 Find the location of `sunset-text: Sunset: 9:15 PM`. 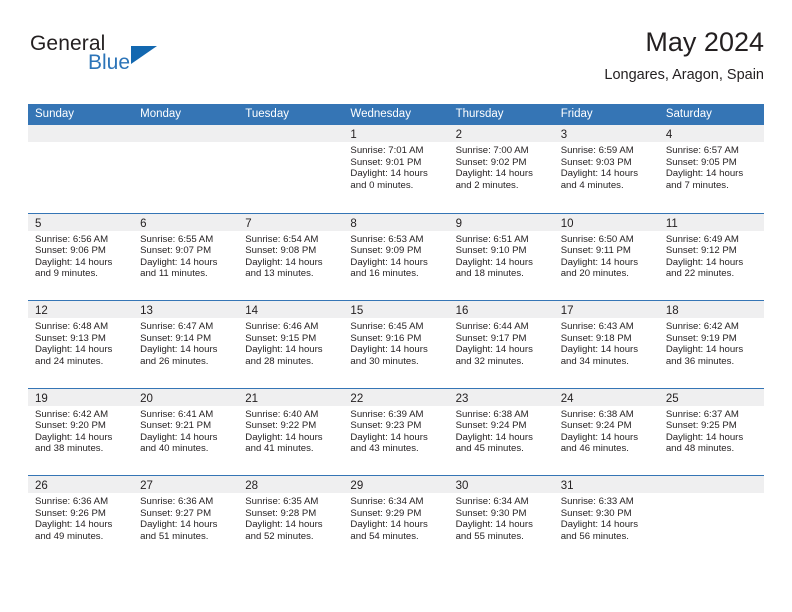

sunset-text: Sunset: 9:15 PM is located at coordinates (281, 338).